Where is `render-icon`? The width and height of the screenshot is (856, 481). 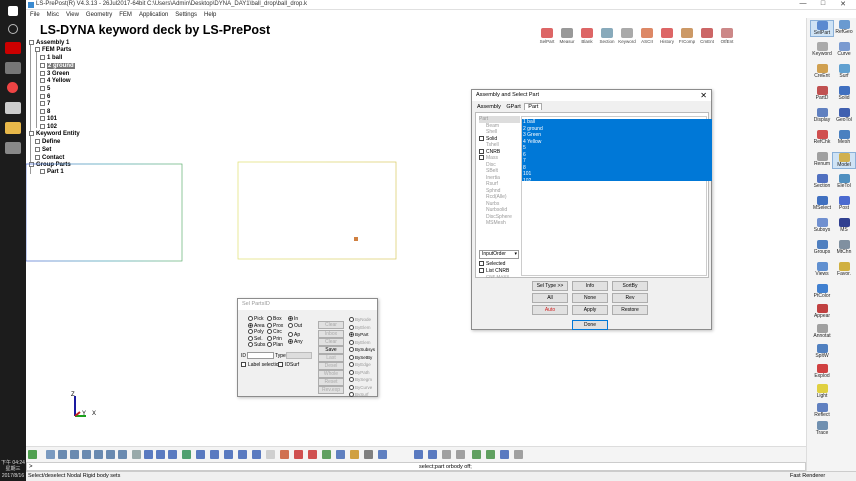
render-icon is located at coordinates (172, 454).